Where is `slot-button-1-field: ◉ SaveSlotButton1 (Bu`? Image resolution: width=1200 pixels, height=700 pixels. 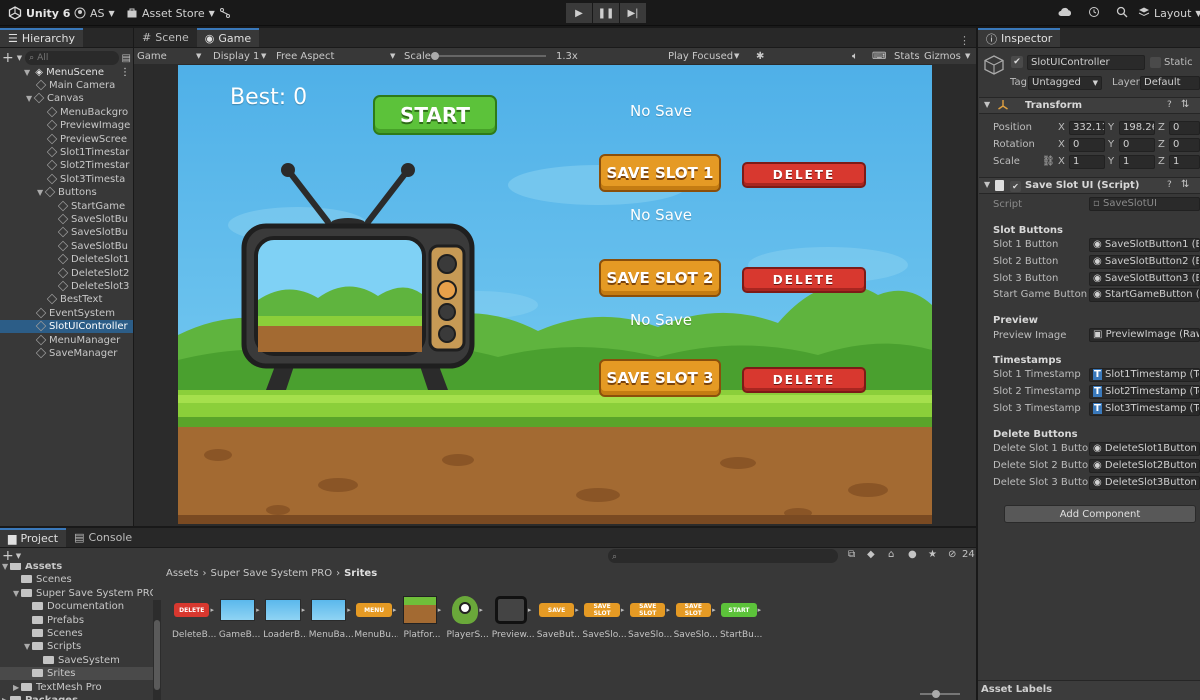
slot-button-1-field: ◉ SaveSlotButton1 (Bu is located at coordinates (1144, 245).